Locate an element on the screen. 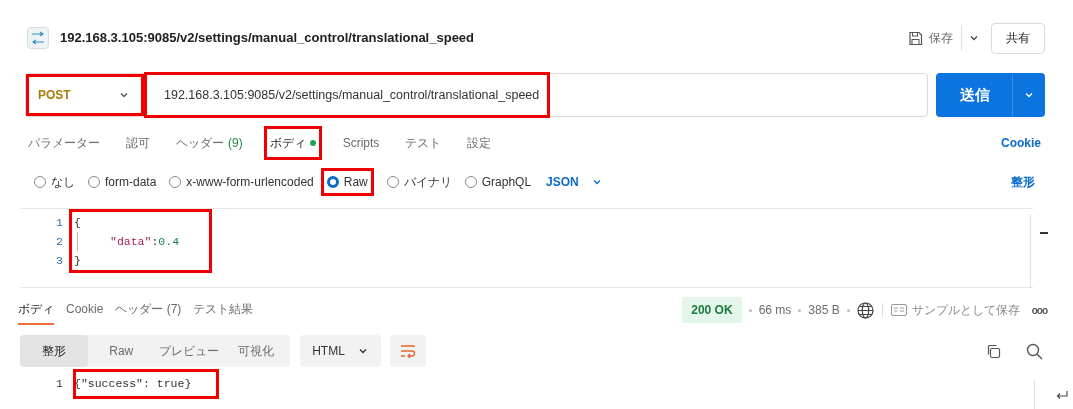 The height and width of the screenshot is (409, 1073). method-dropdown: POST is located at coordinates (84, 95).